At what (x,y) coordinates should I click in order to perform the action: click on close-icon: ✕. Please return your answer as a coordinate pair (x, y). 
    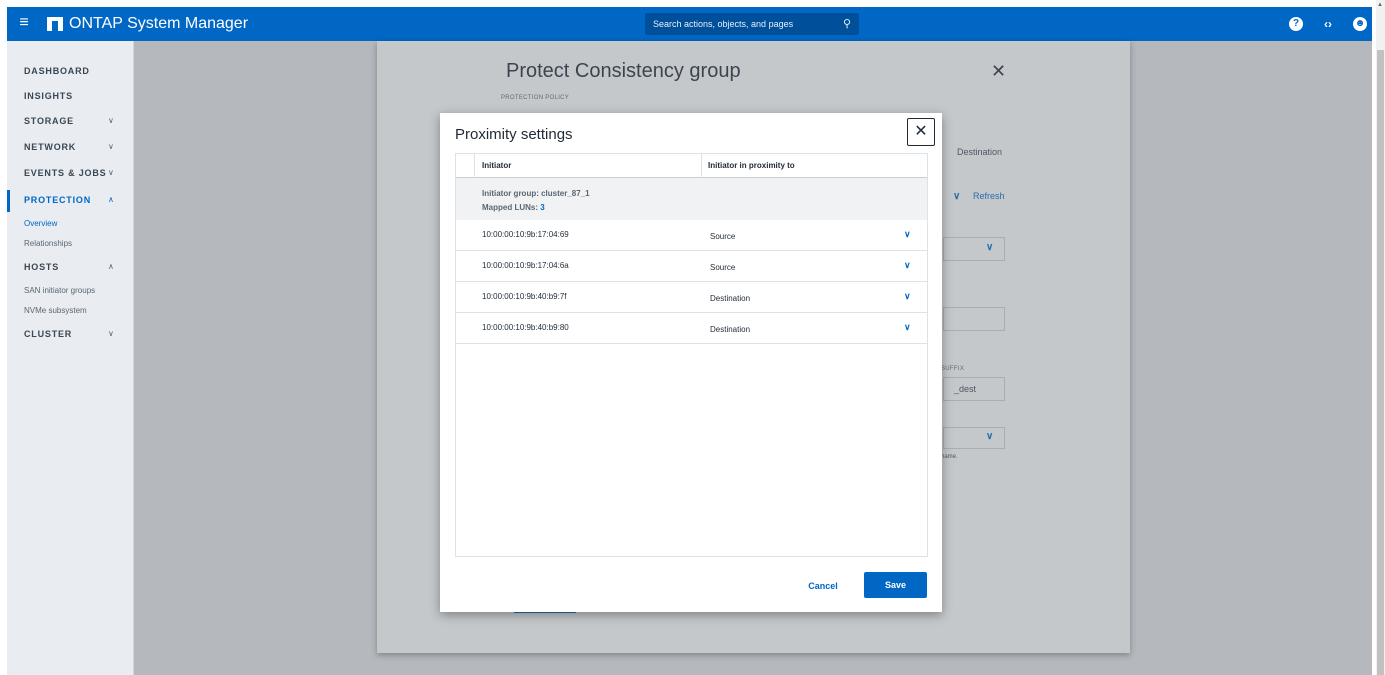
    Looking at the image, I should click on (921, 131).